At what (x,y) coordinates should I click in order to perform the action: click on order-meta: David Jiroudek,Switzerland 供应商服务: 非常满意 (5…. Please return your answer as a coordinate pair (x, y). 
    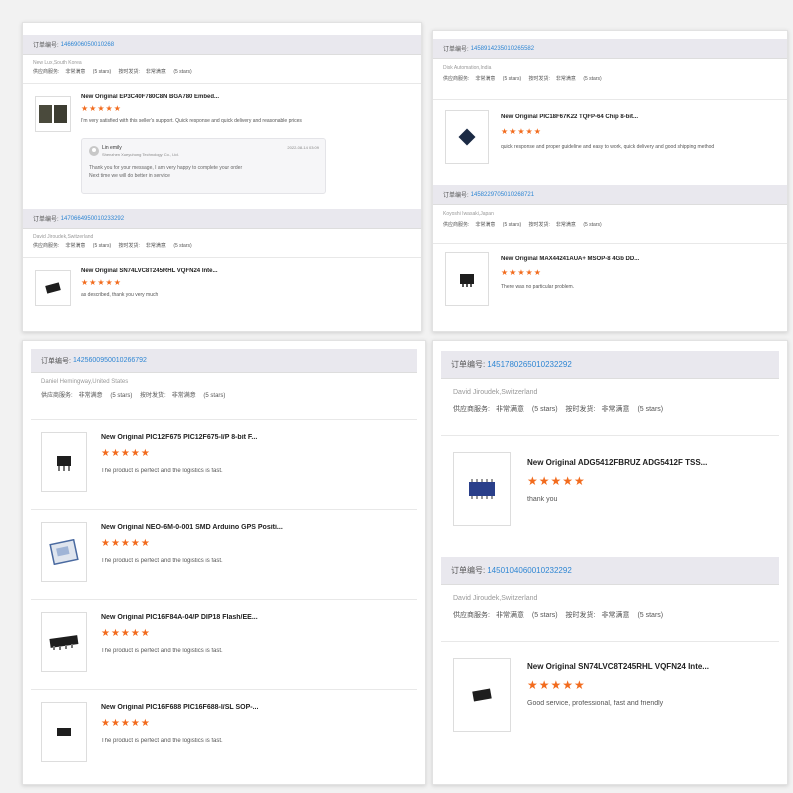
    Looking at the image, I should click on (610, 602).